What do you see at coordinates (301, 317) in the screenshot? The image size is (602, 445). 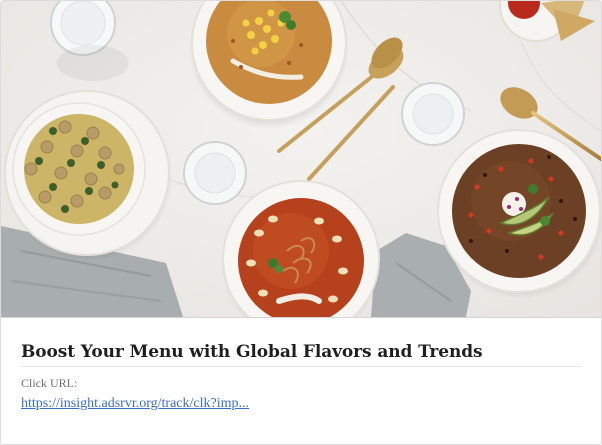 I see `image-divider` at bounding box center [301, 317].